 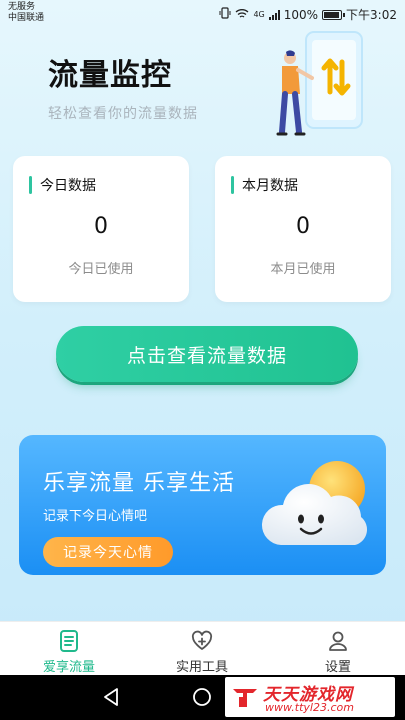 I want to click on nav-label-traffic: 爱享流量, so click(x=68, y=667).